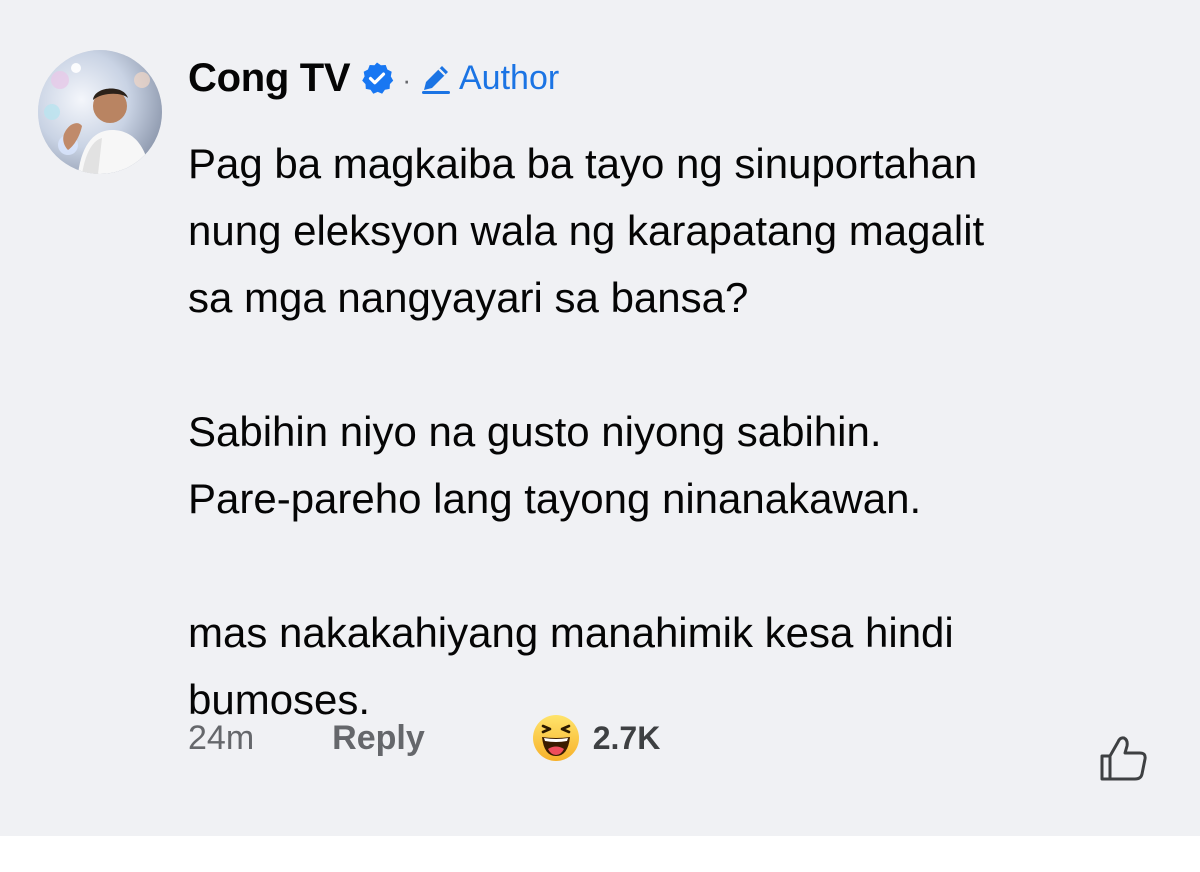 The width and height of the screenshot is (1200, 872). Describe the element at coordinates (377, 78) in the screenshot. I see `verified-badge-icon` at that location.